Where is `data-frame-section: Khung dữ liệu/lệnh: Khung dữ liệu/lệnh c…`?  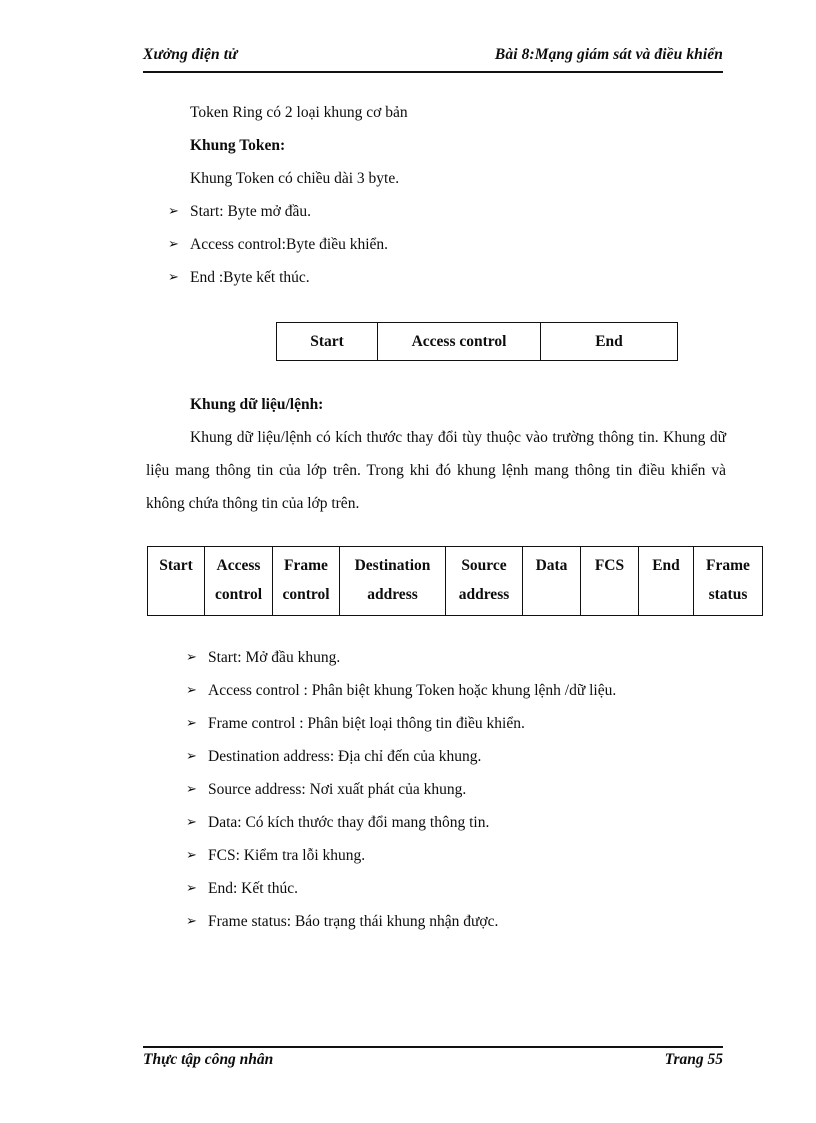 data-frame-section: Khung dữ liệu/lệnh: Khung dữ liệu/lệnh c… is located at coordinates (436, 454).